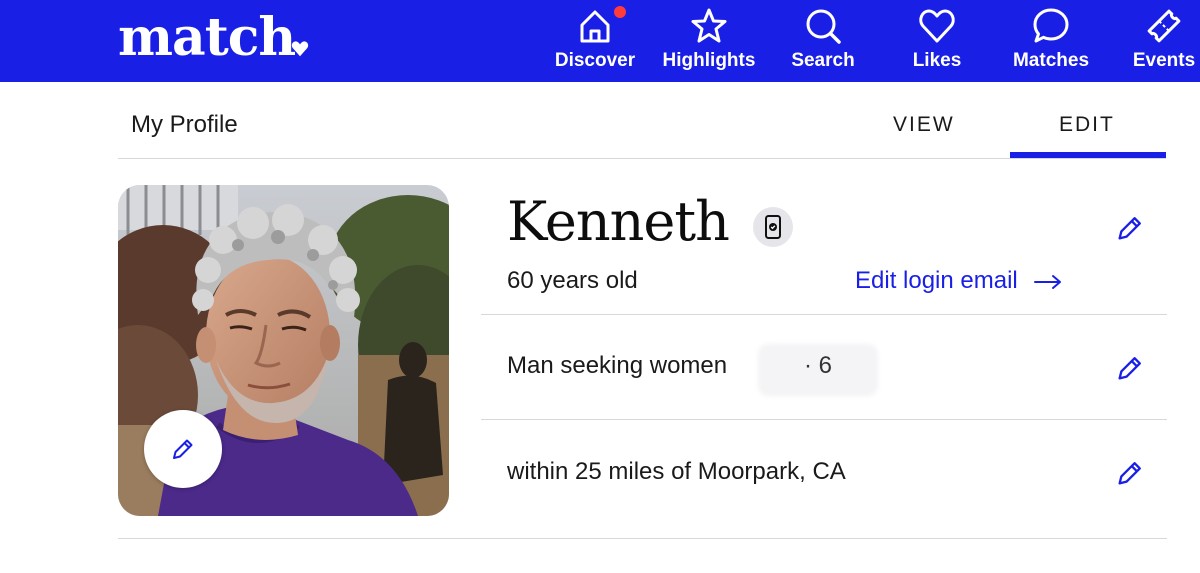 The height and width of the screenshot is (573, 1200). I want to click on page-title: My Profile, so click(184, 124).